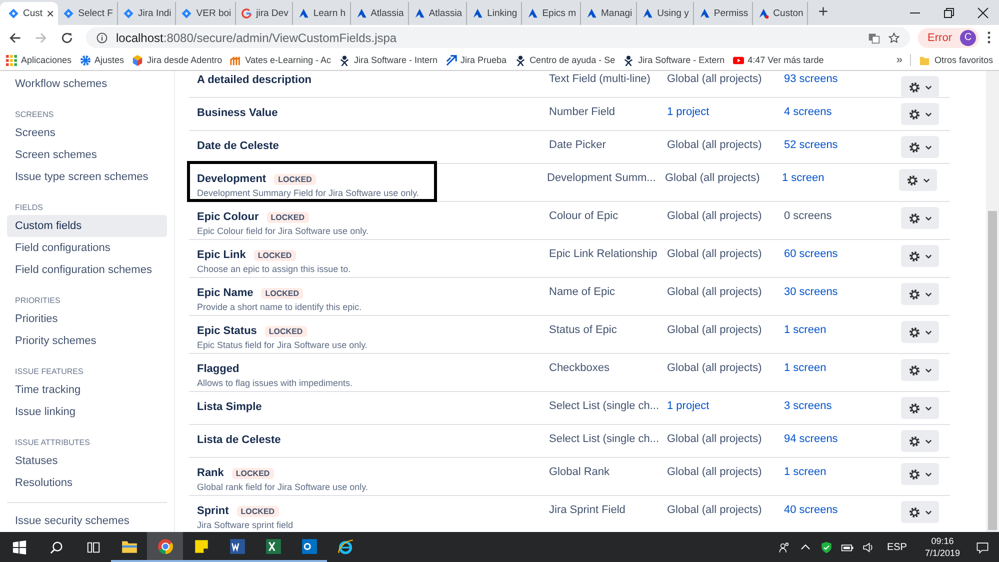  Describe the element at coordinates (674, 60) in the screenshot. I see `bookmark: Jira Software - Extern` at that location.